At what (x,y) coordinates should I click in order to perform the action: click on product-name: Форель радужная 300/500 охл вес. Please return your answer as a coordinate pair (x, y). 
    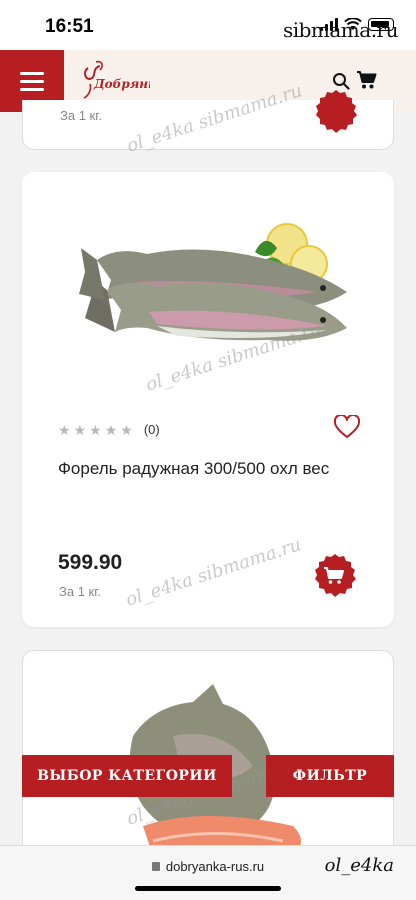
    Looking at the image, I should click on (193, 469).